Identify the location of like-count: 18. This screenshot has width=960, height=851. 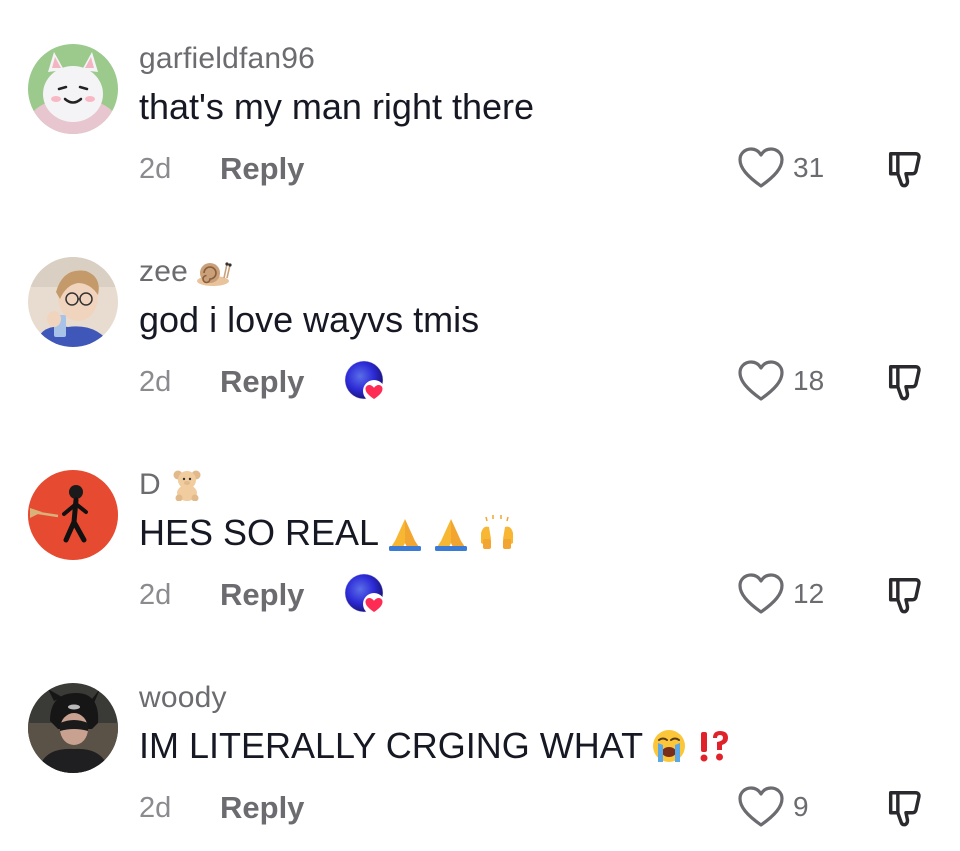
(809, 380).